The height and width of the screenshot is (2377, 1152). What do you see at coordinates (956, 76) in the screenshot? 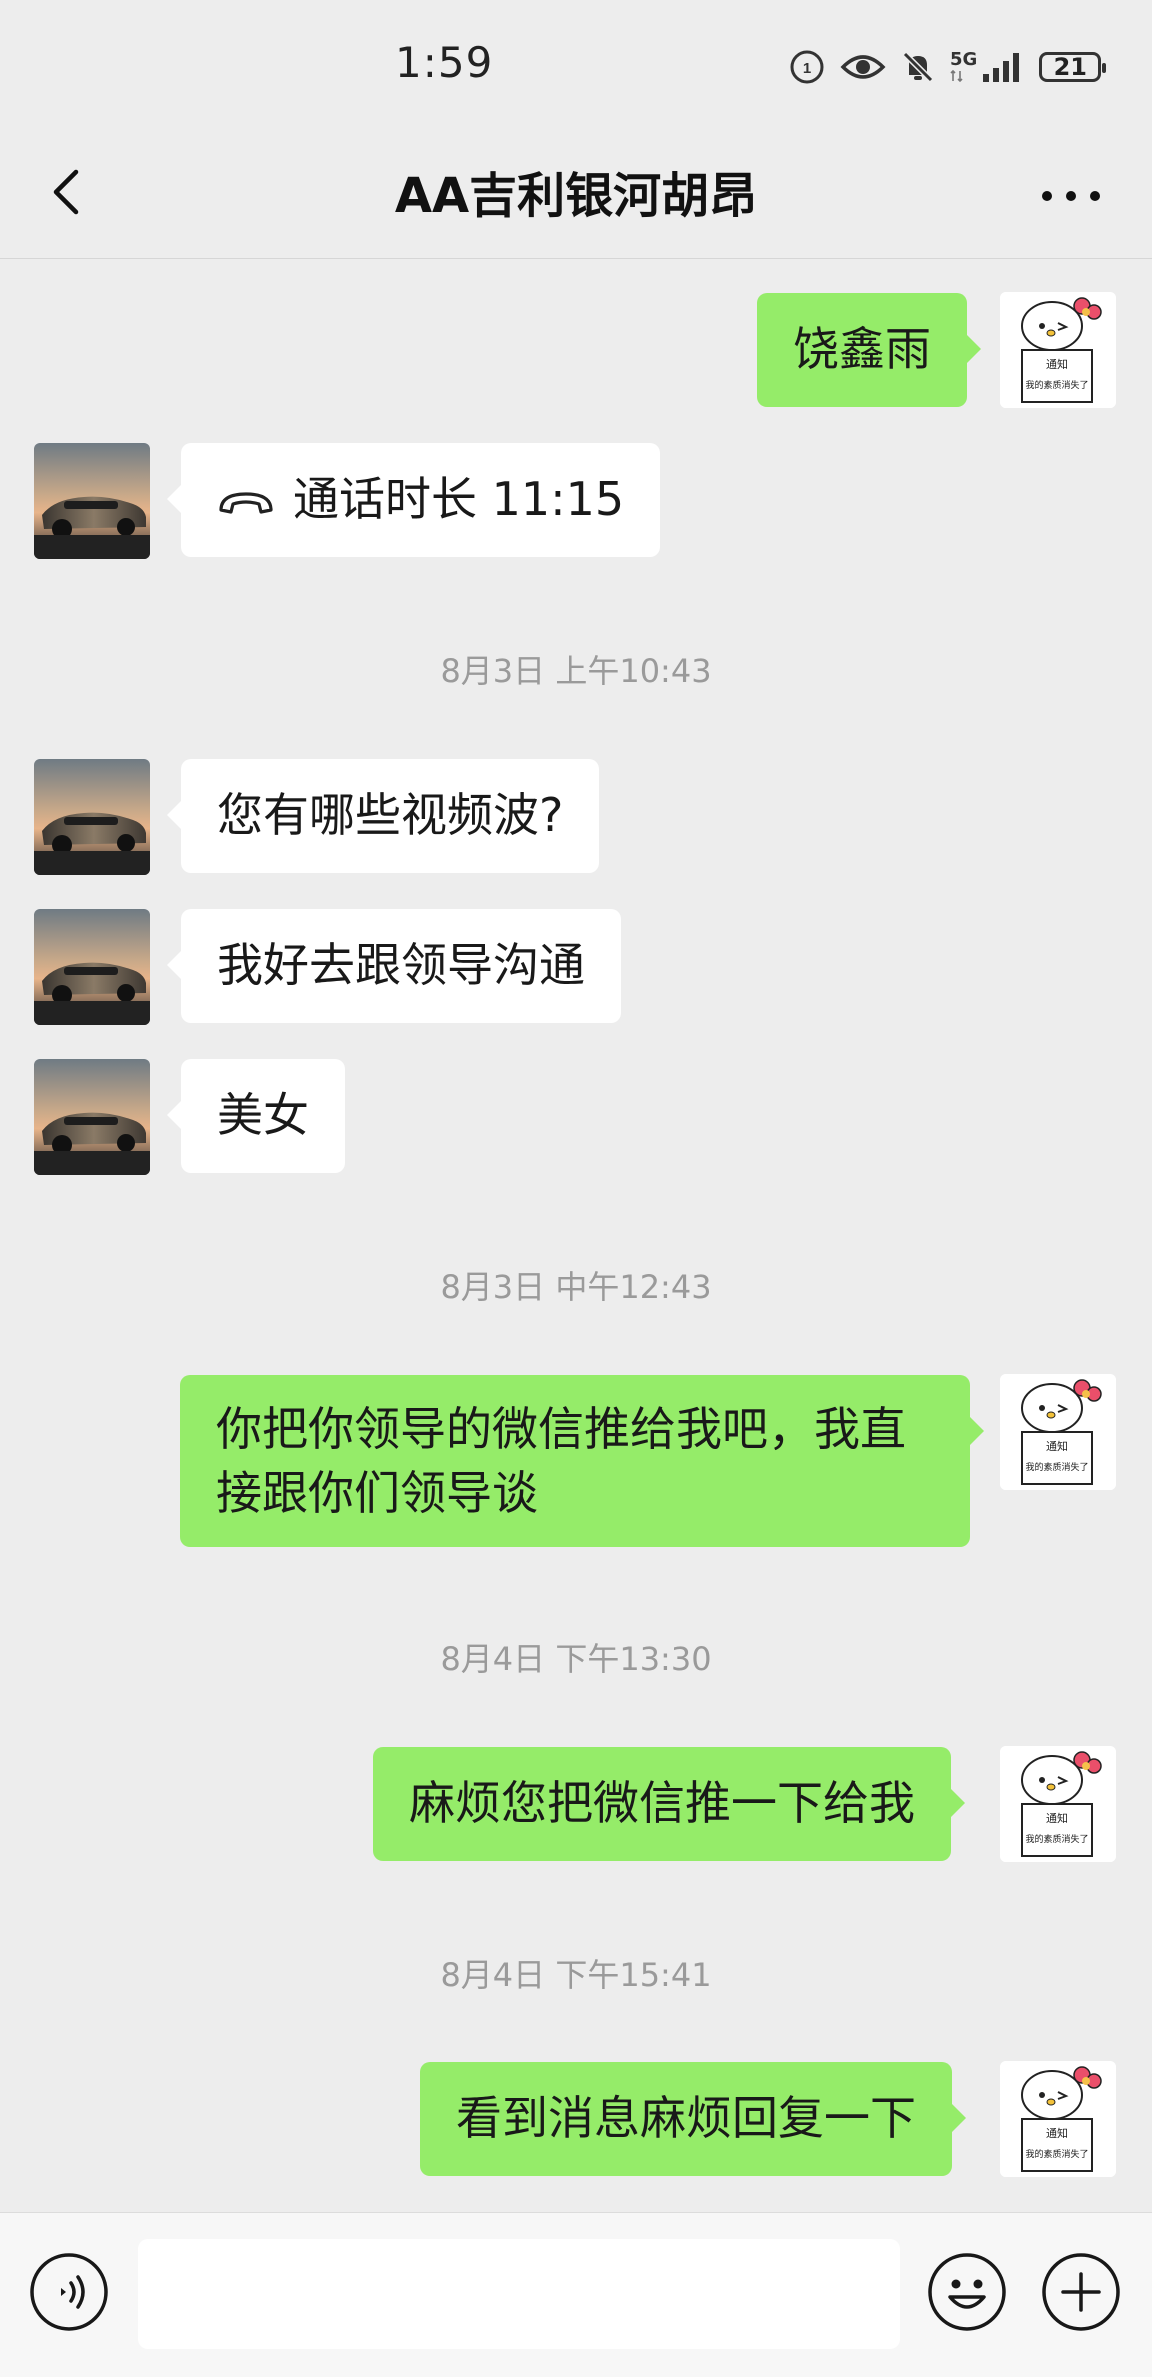
I see `data-arrows-icon` at bounding box center [956, 76].